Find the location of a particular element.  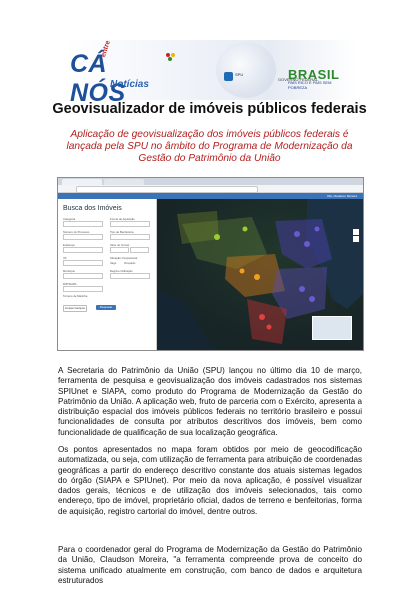

spu-icon is located at coordinates (228, 76).